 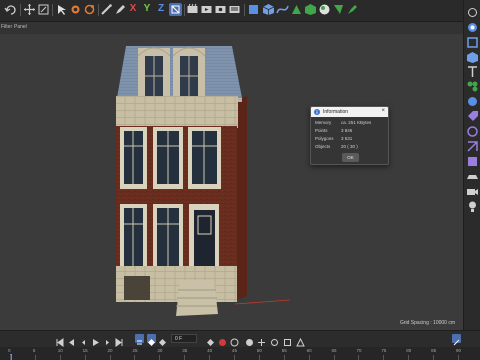 I want to click on text-icon, so click(x=472, y=71).